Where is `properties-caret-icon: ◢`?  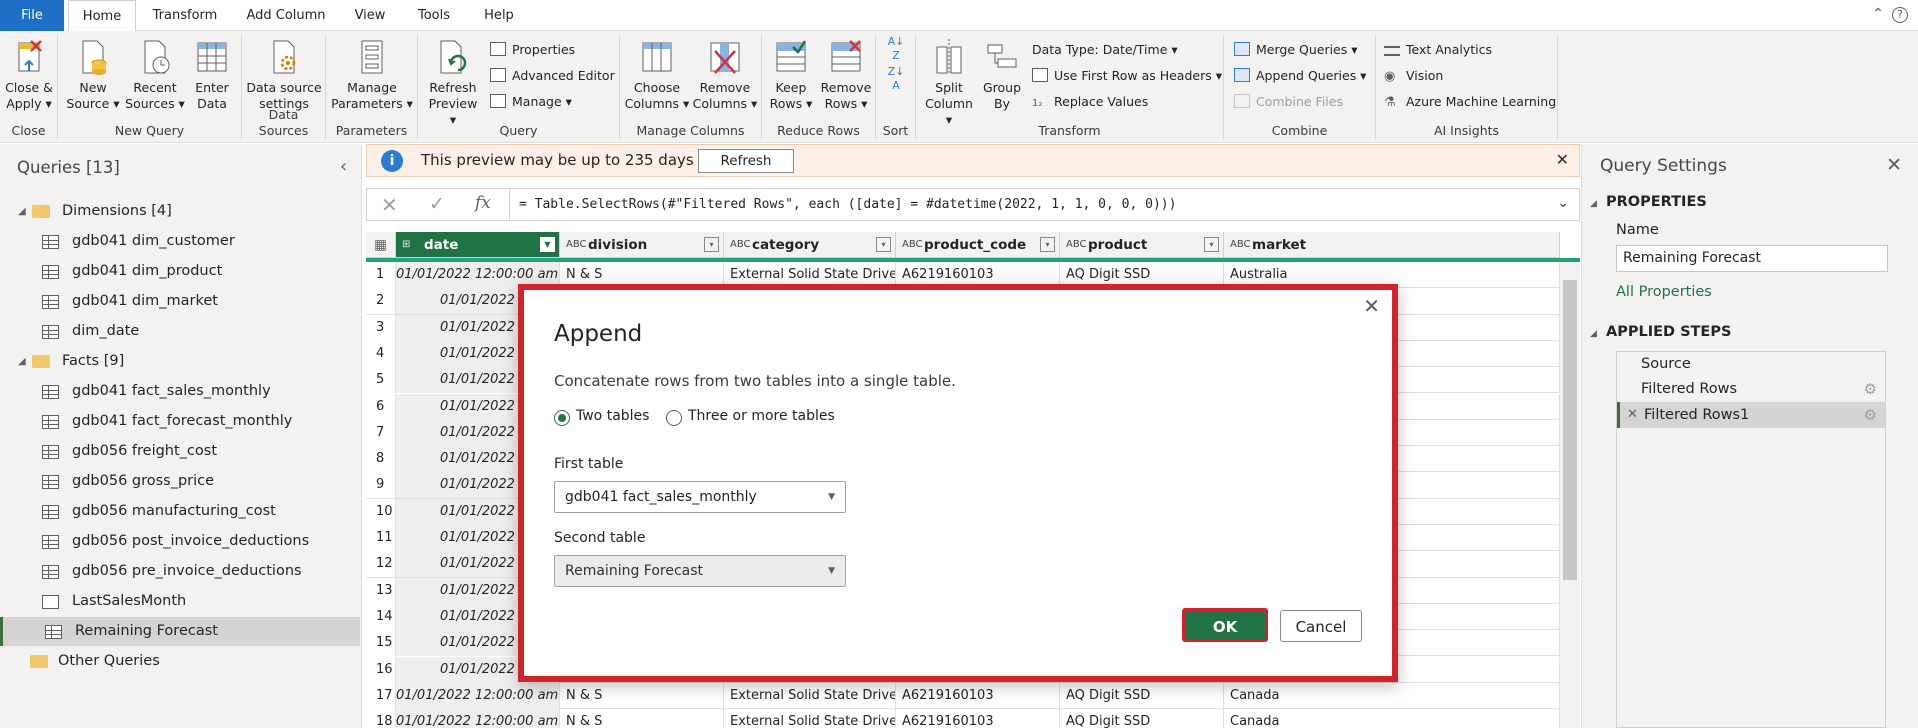
properties-caret-icon: ◢ is located at coordinates (1593, 204).